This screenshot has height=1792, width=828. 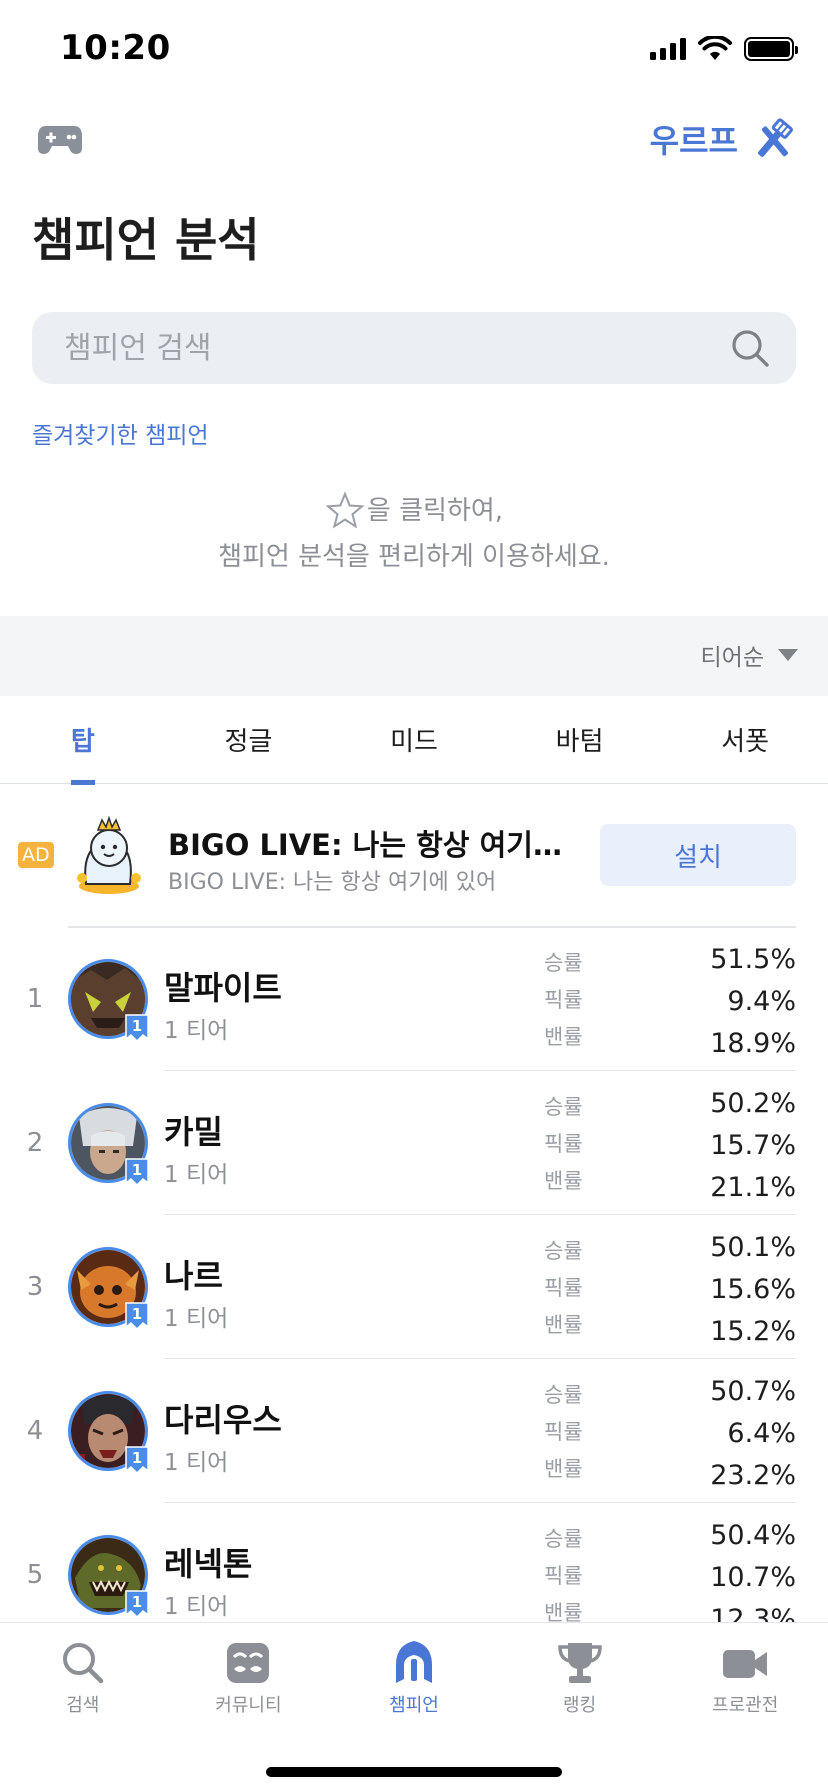 What do you see at coordinates (414, 1431) in the screenshot?
I see `champion-row: 4 1 다리우스 1 티어 승률 픽률 밴률 50.7% 6.4% 23.2%` at bounding box center [414, 1431].